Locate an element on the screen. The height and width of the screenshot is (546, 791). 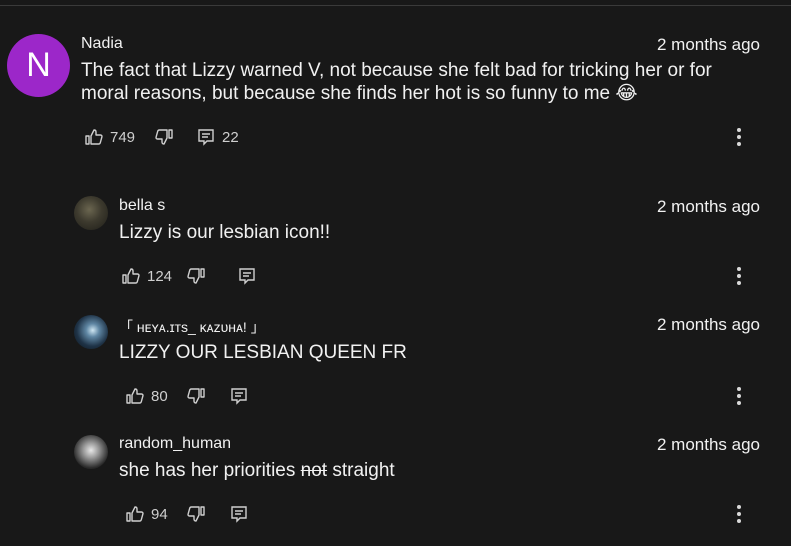
comment-text: LIZZY OUR LESBIAN QUEEN FR is located at coordinates (263, 352).